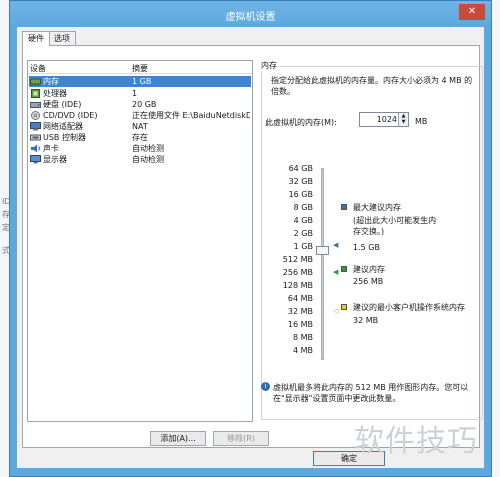 The width and height of the screenshot is (500, 477). Describe the element at coordinates (35, 137) in the screenshot. I see `usb-icon` at that location.